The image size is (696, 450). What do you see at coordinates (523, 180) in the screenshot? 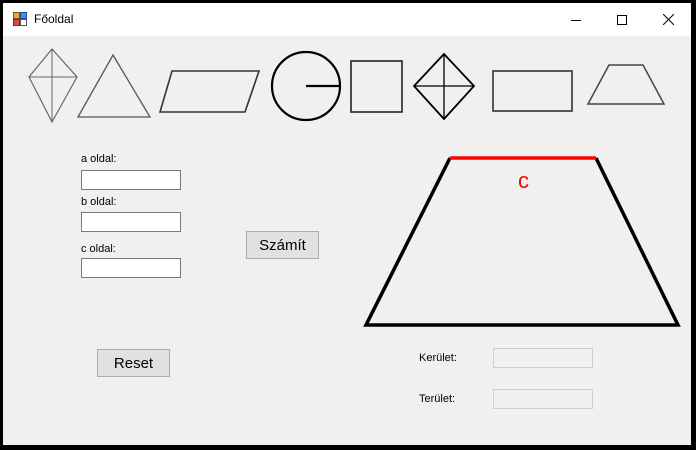
I see `highlighted-side-label: c` at bounding box center [523, 180].